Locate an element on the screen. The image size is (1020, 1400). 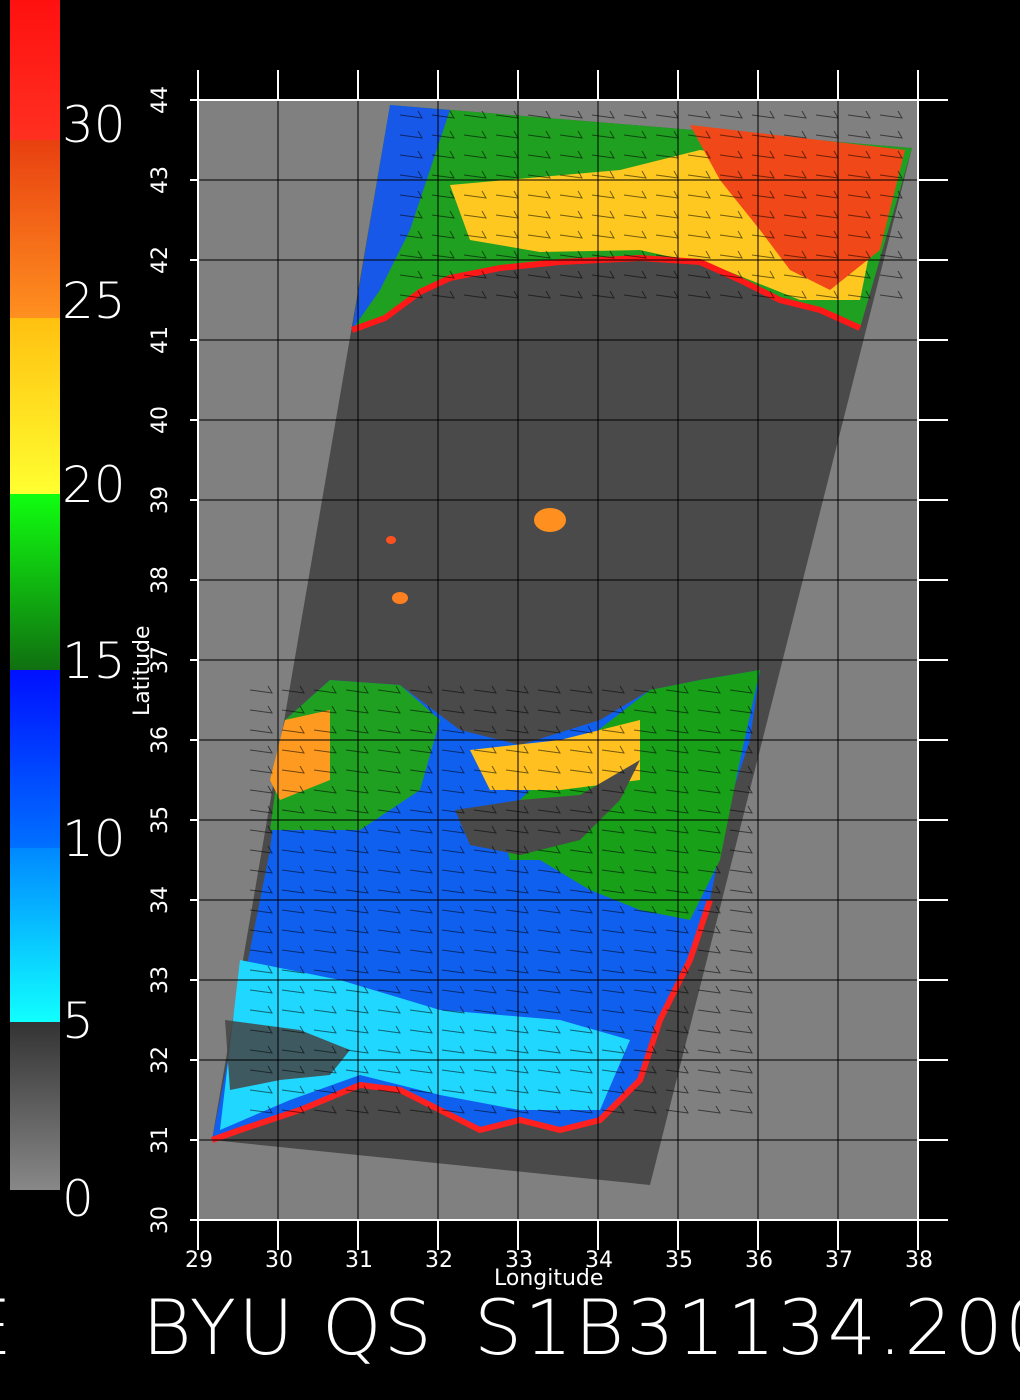
y-tick-label: 40 is located at coordinates (160, 420).